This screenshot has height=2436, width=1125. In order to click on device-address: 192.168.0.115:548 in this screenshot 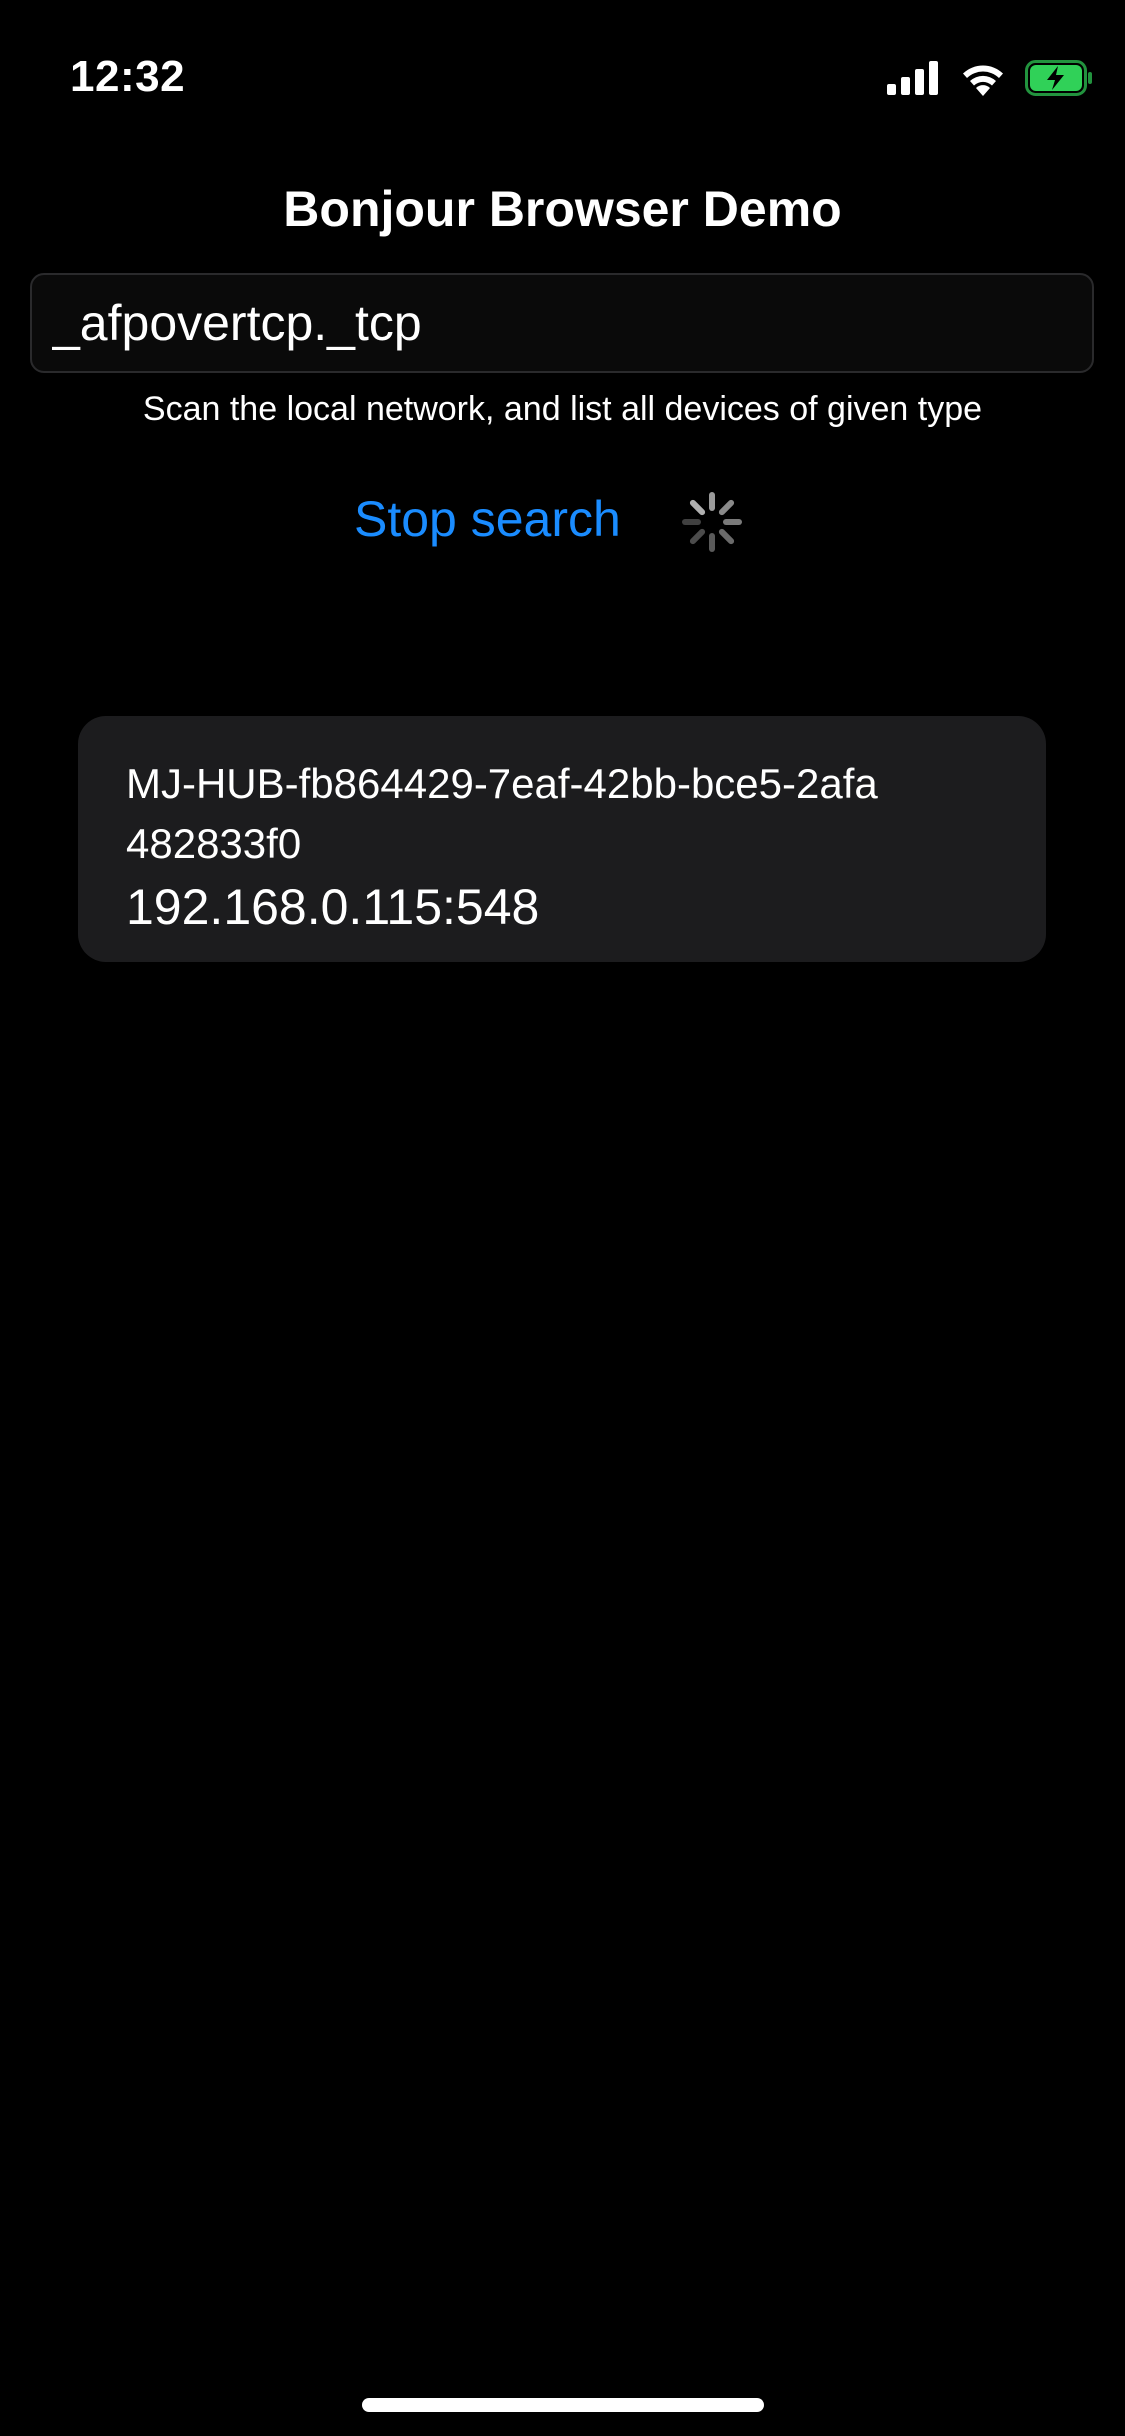, I will do `click(333, 907)`.